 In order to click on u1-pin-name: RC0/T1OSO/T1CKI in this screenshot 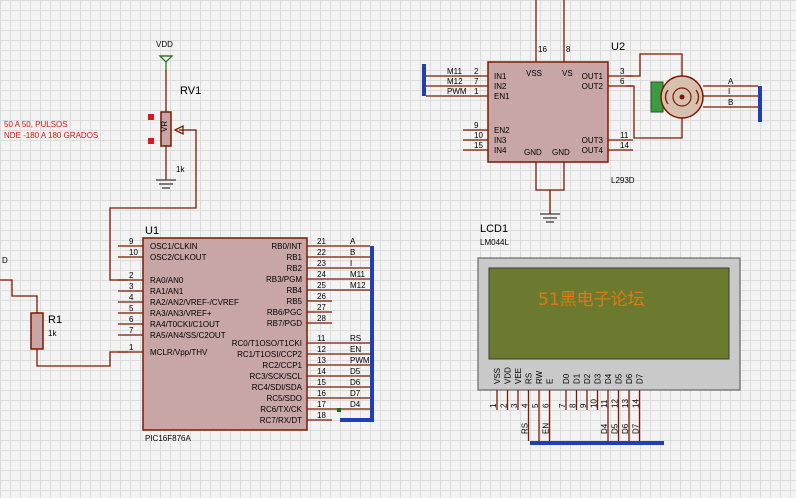, I will do `click(267, 343)`.